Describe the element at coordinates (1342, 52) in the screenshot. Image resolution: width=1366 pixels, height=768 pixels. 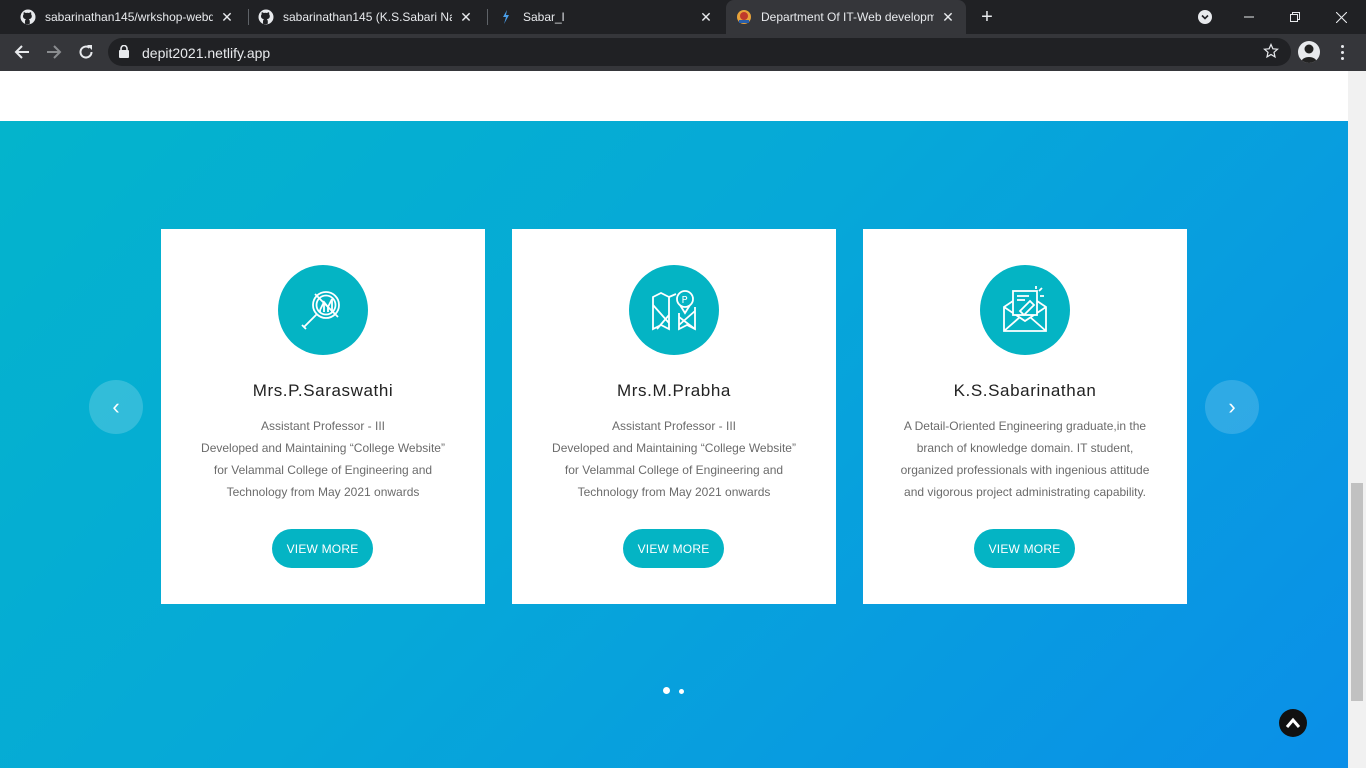
I see `browser-menu-button` at that location.